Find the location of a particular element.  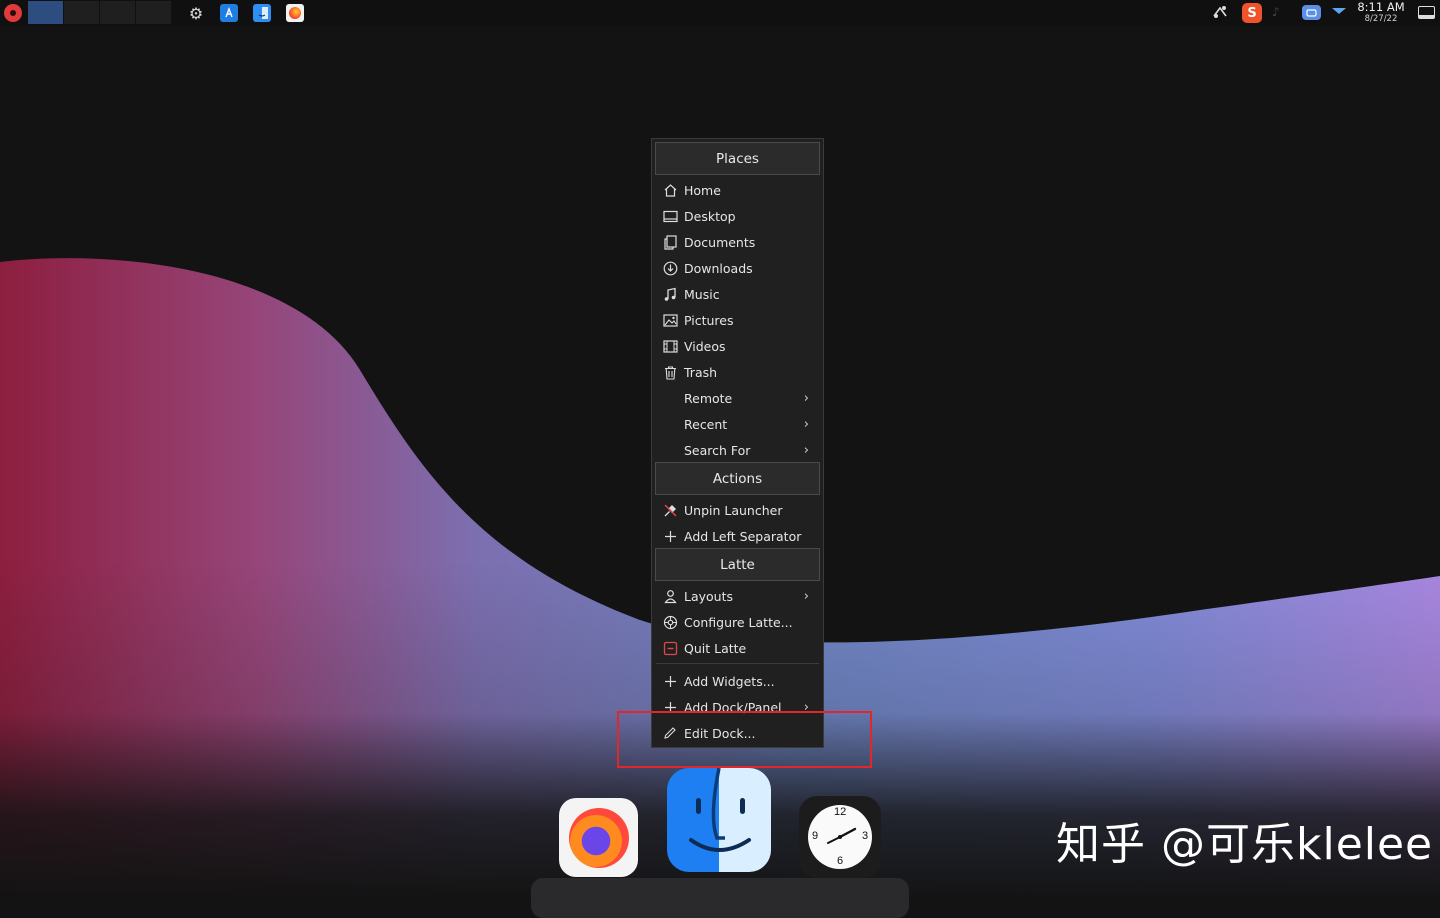

dock-app-firefox is located at coordinates (598, 837).